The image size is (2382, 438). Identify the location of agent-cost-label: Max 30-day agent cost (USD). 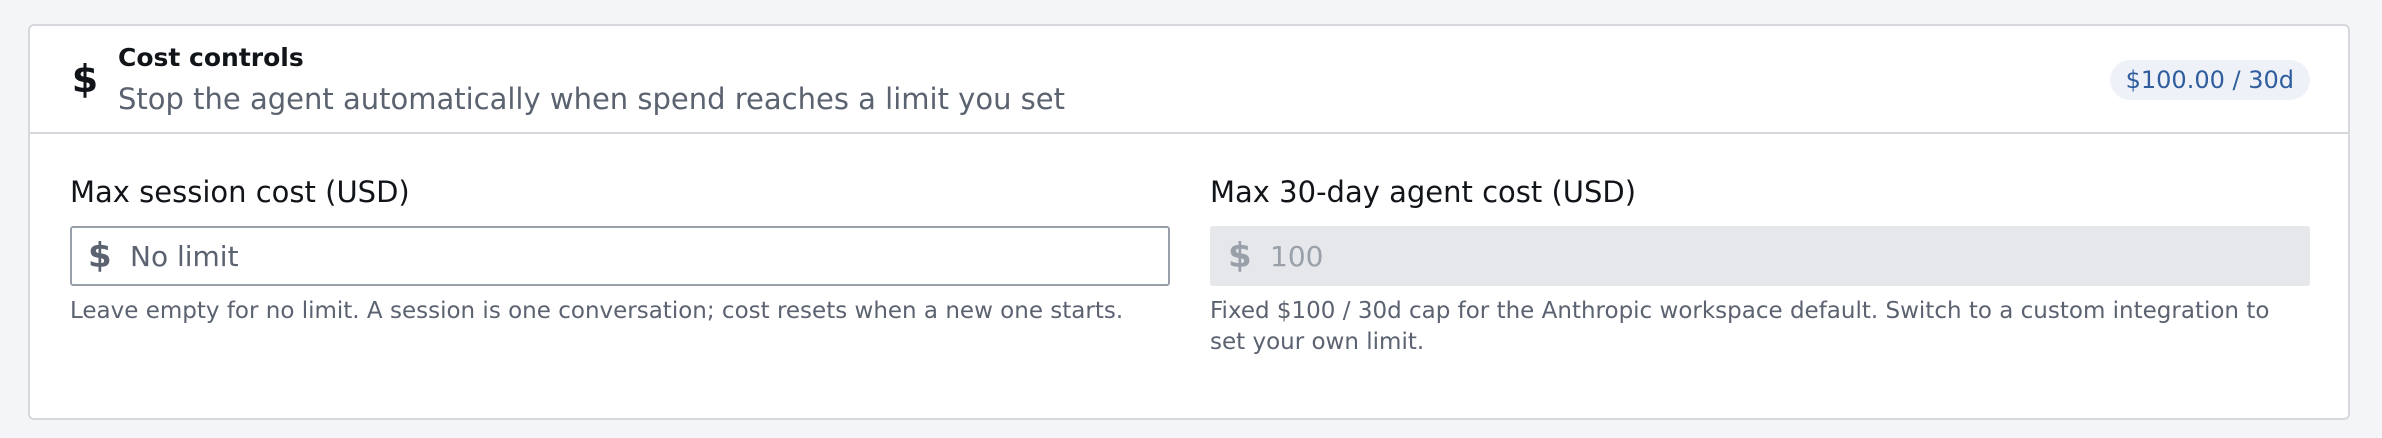
(1423, 192).